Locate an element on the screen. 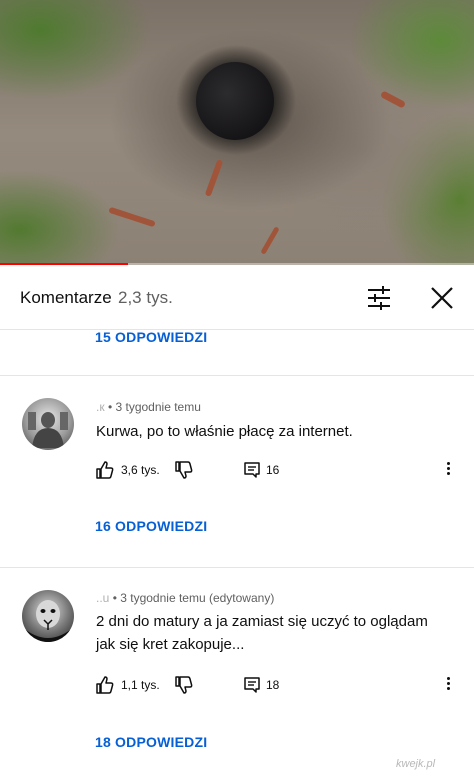 The width and height of the screenshot is (474, 783). comment-text-line: Kurwa, po to właśnie płacę za internet. is located at coordinates (224, 431).